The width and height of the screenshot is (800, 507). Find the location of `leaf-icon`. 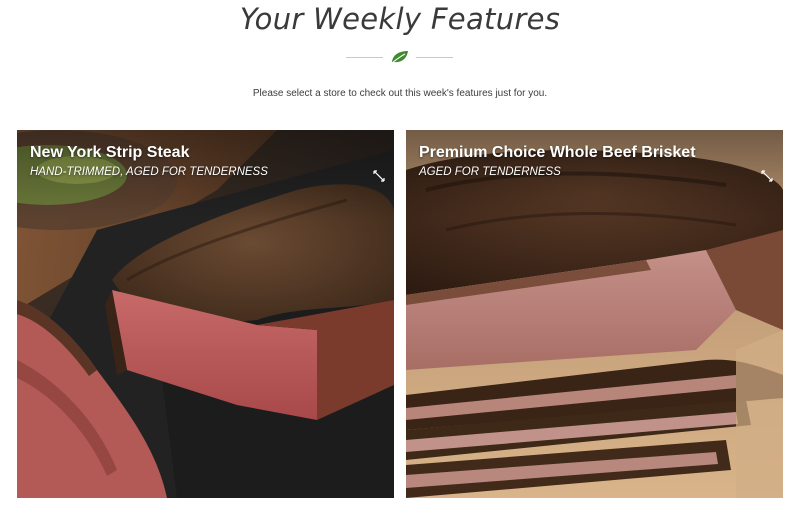

leaf-icon is located at coordinates (399, 57).